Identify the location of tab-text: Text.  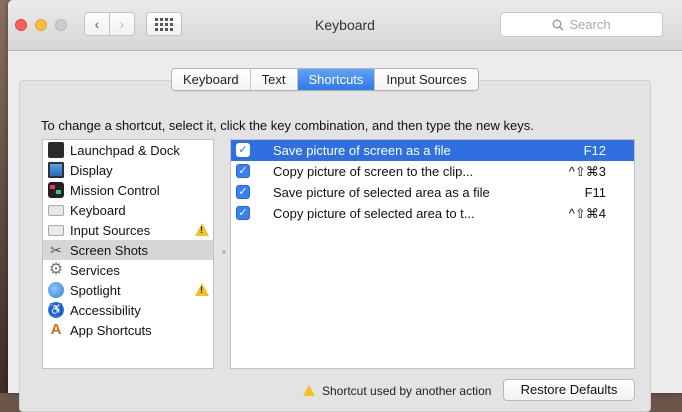
(274, 79).